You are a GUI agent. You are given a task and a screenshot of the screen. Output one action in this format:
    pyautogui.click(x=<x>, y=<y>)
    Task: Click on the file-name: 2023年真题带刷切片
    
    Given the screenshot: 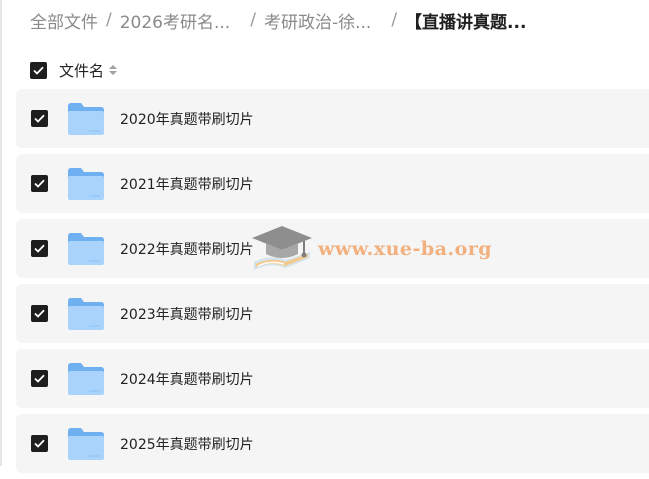 What is the action you would take?
    pyautogui.click(x=187, y=314)
    